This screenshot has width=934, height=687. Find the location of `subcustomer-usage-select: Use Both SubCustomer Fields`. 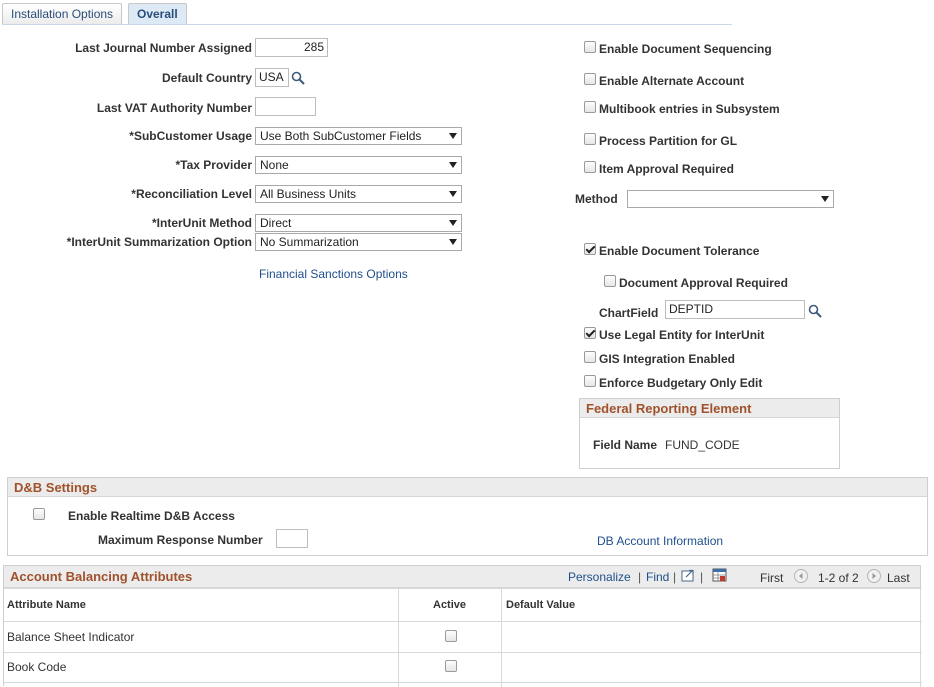

subcustomer-usage-select: Use Both SubCustomer Fields is located at coordinates (358, 136).